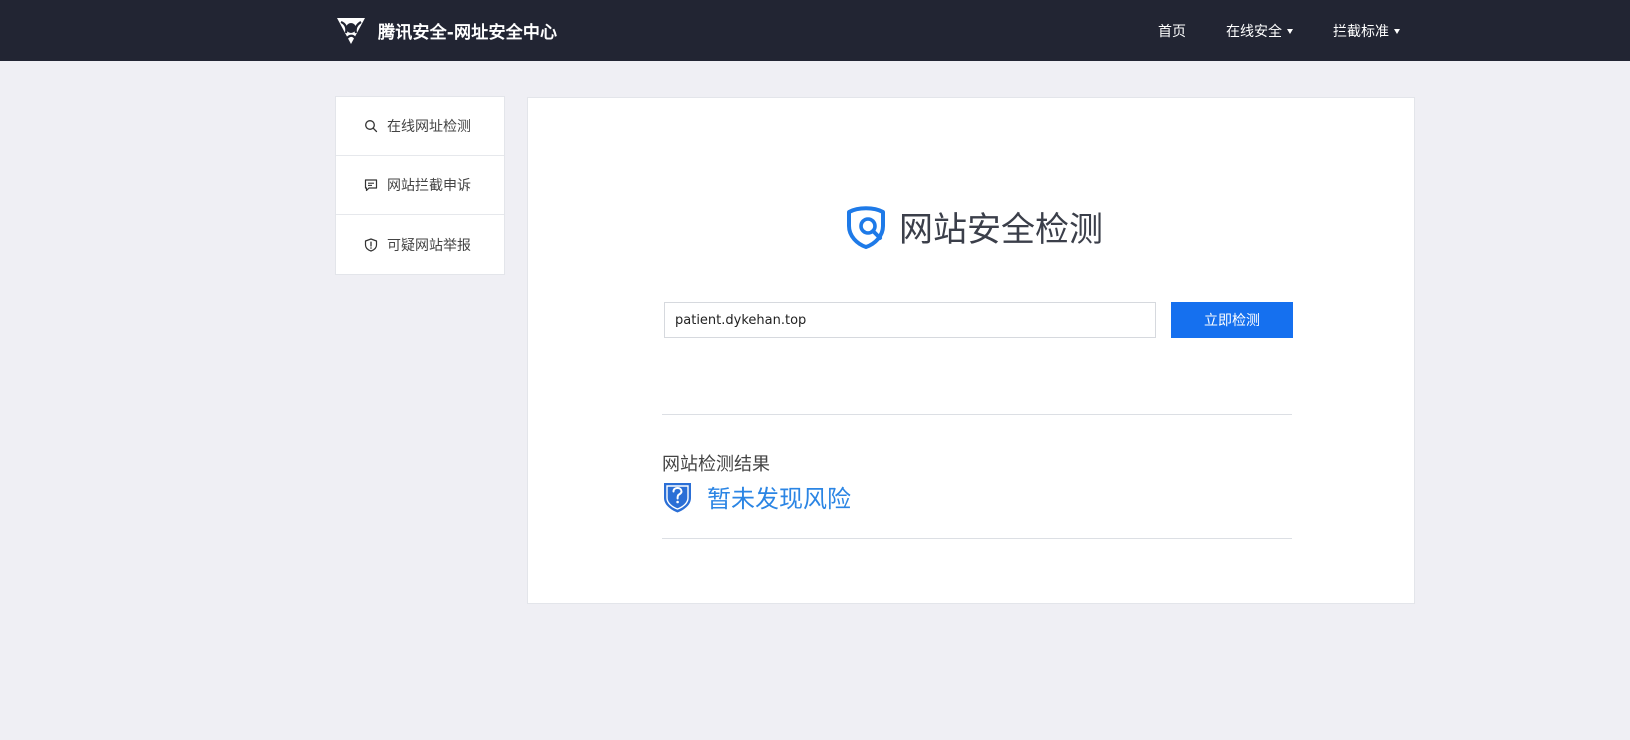  I want to click on result-status-text: 暂未发现风险, so click(779, 499).